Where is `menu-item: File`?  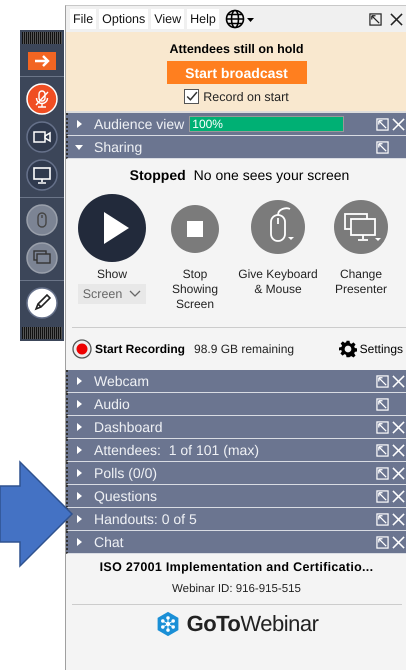
menu-item: File is located at coordinates (83, 19).